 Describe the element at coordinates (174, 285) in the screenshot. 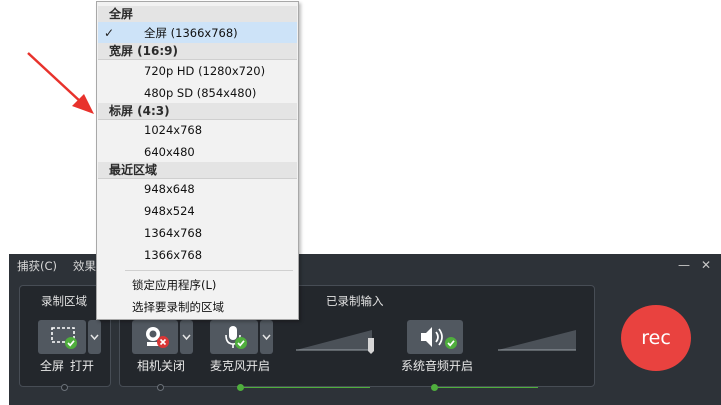

I see `menu-item-label: 锁定应用程序(L)` at that location.